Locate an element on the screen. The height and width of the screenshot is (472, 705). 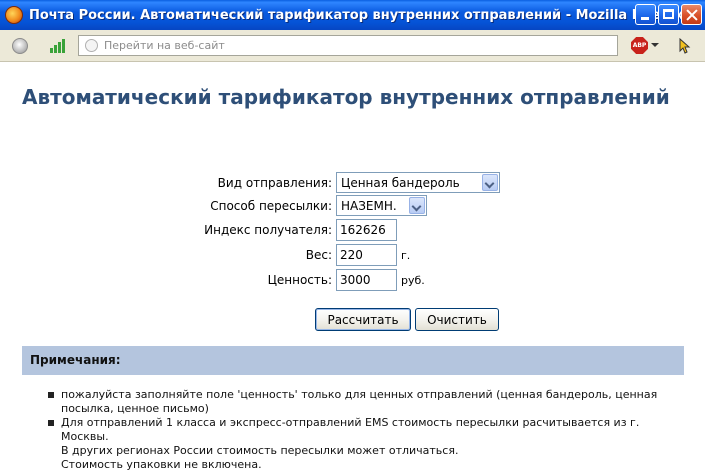
form-row-value: Ценность: 3000 руб. is located at coordinates (352, 280).